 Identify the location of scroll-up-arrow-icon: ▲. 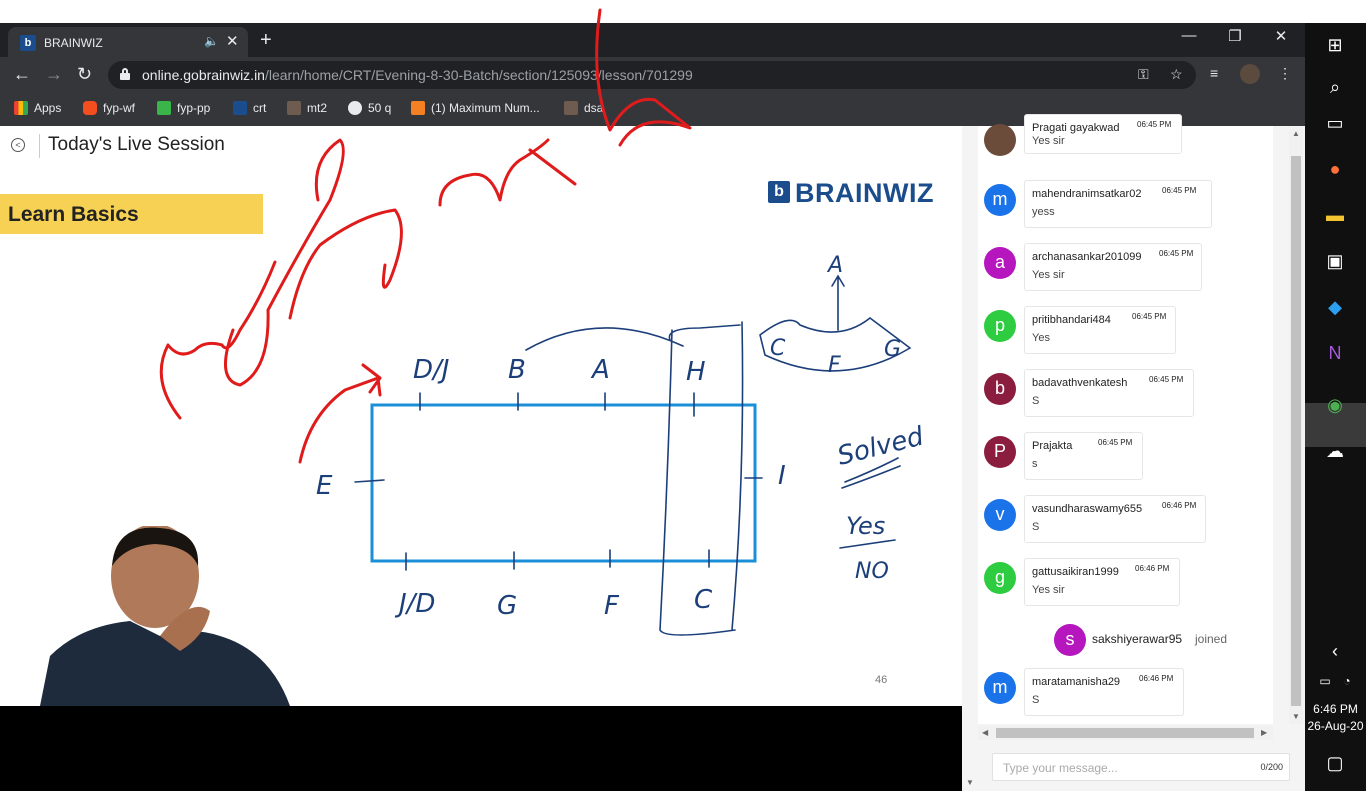
(1296, 133).